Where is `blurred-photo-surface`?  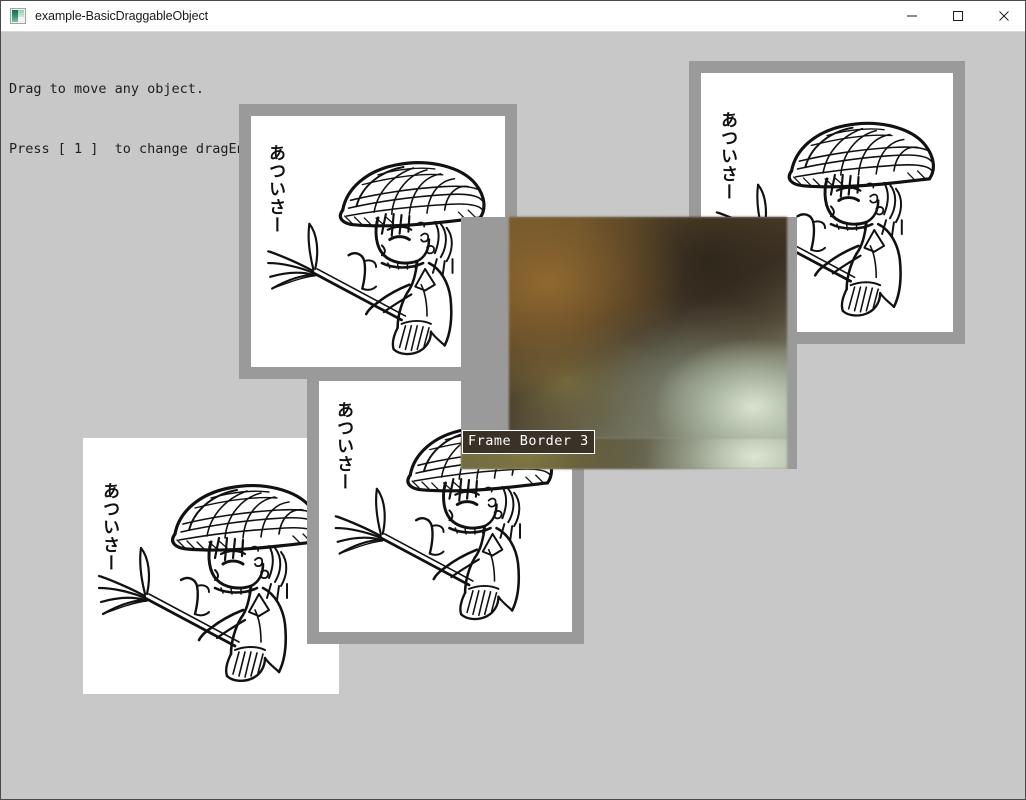 blurred-photo-surface is located at coordinates (648, 327).